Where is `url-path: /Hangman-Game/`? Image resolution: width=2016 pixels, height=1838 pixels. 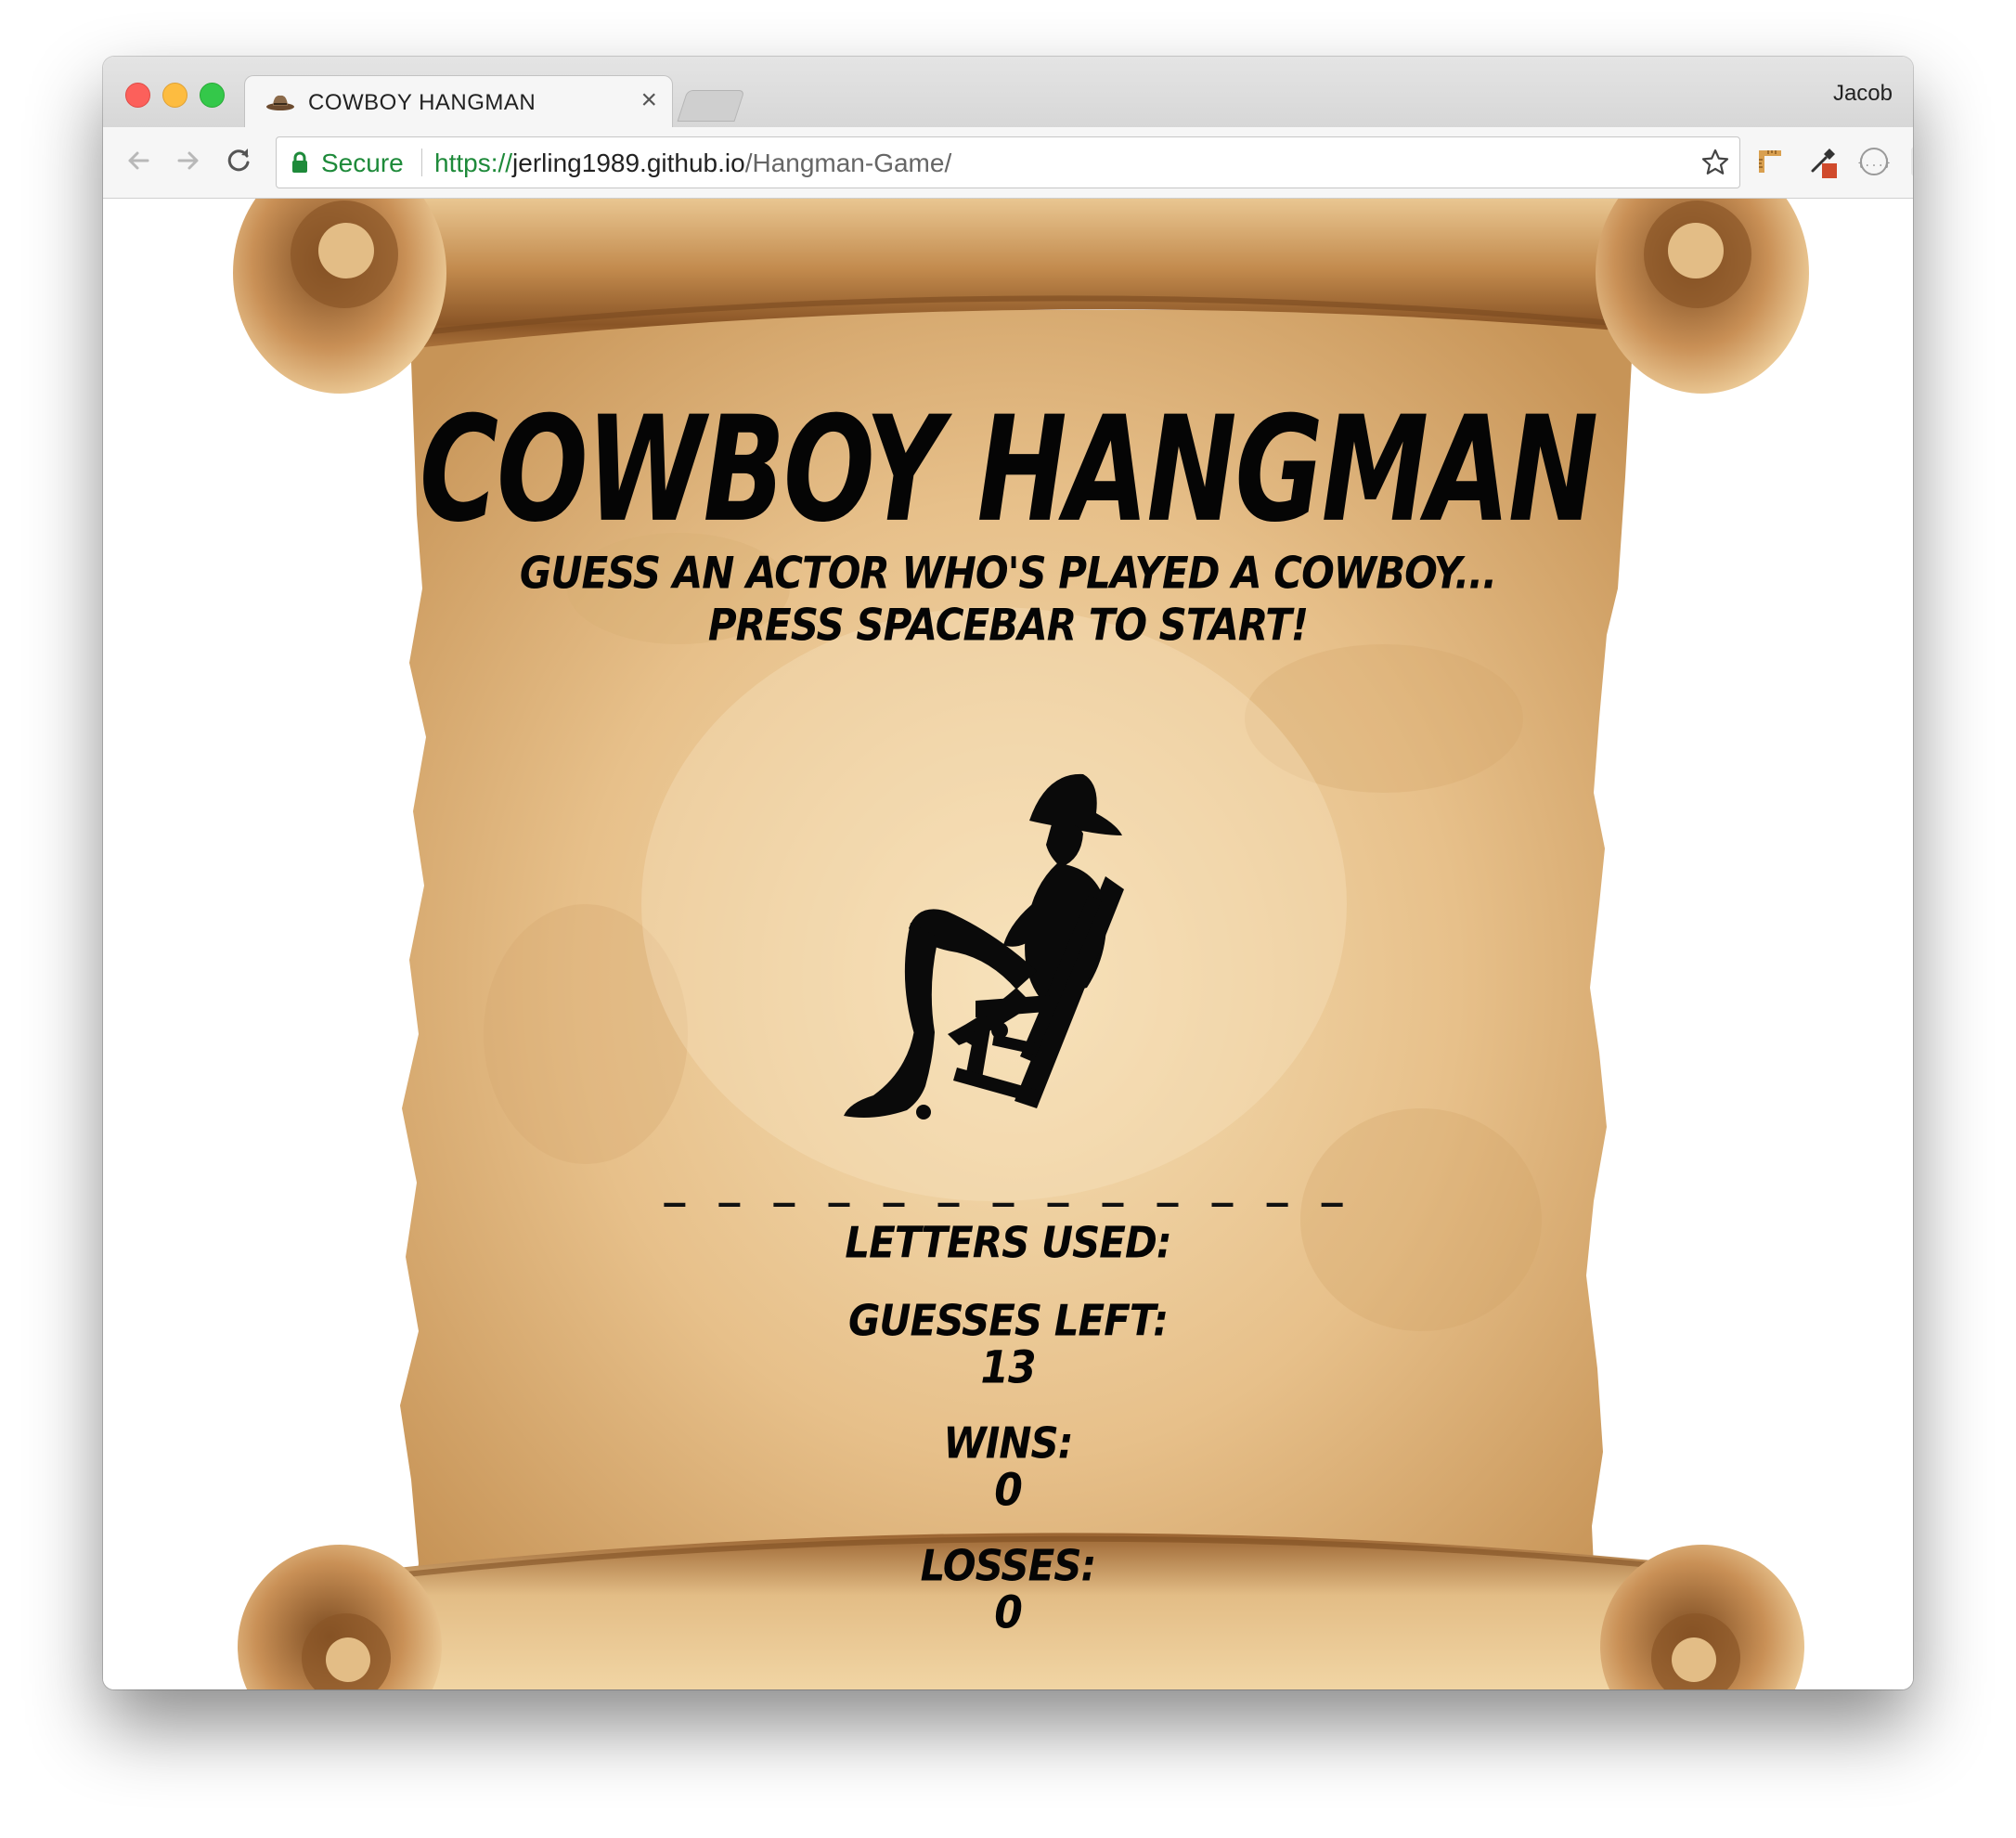
url-path: /Hangman-Game/ is located at coordinates (848, 163).